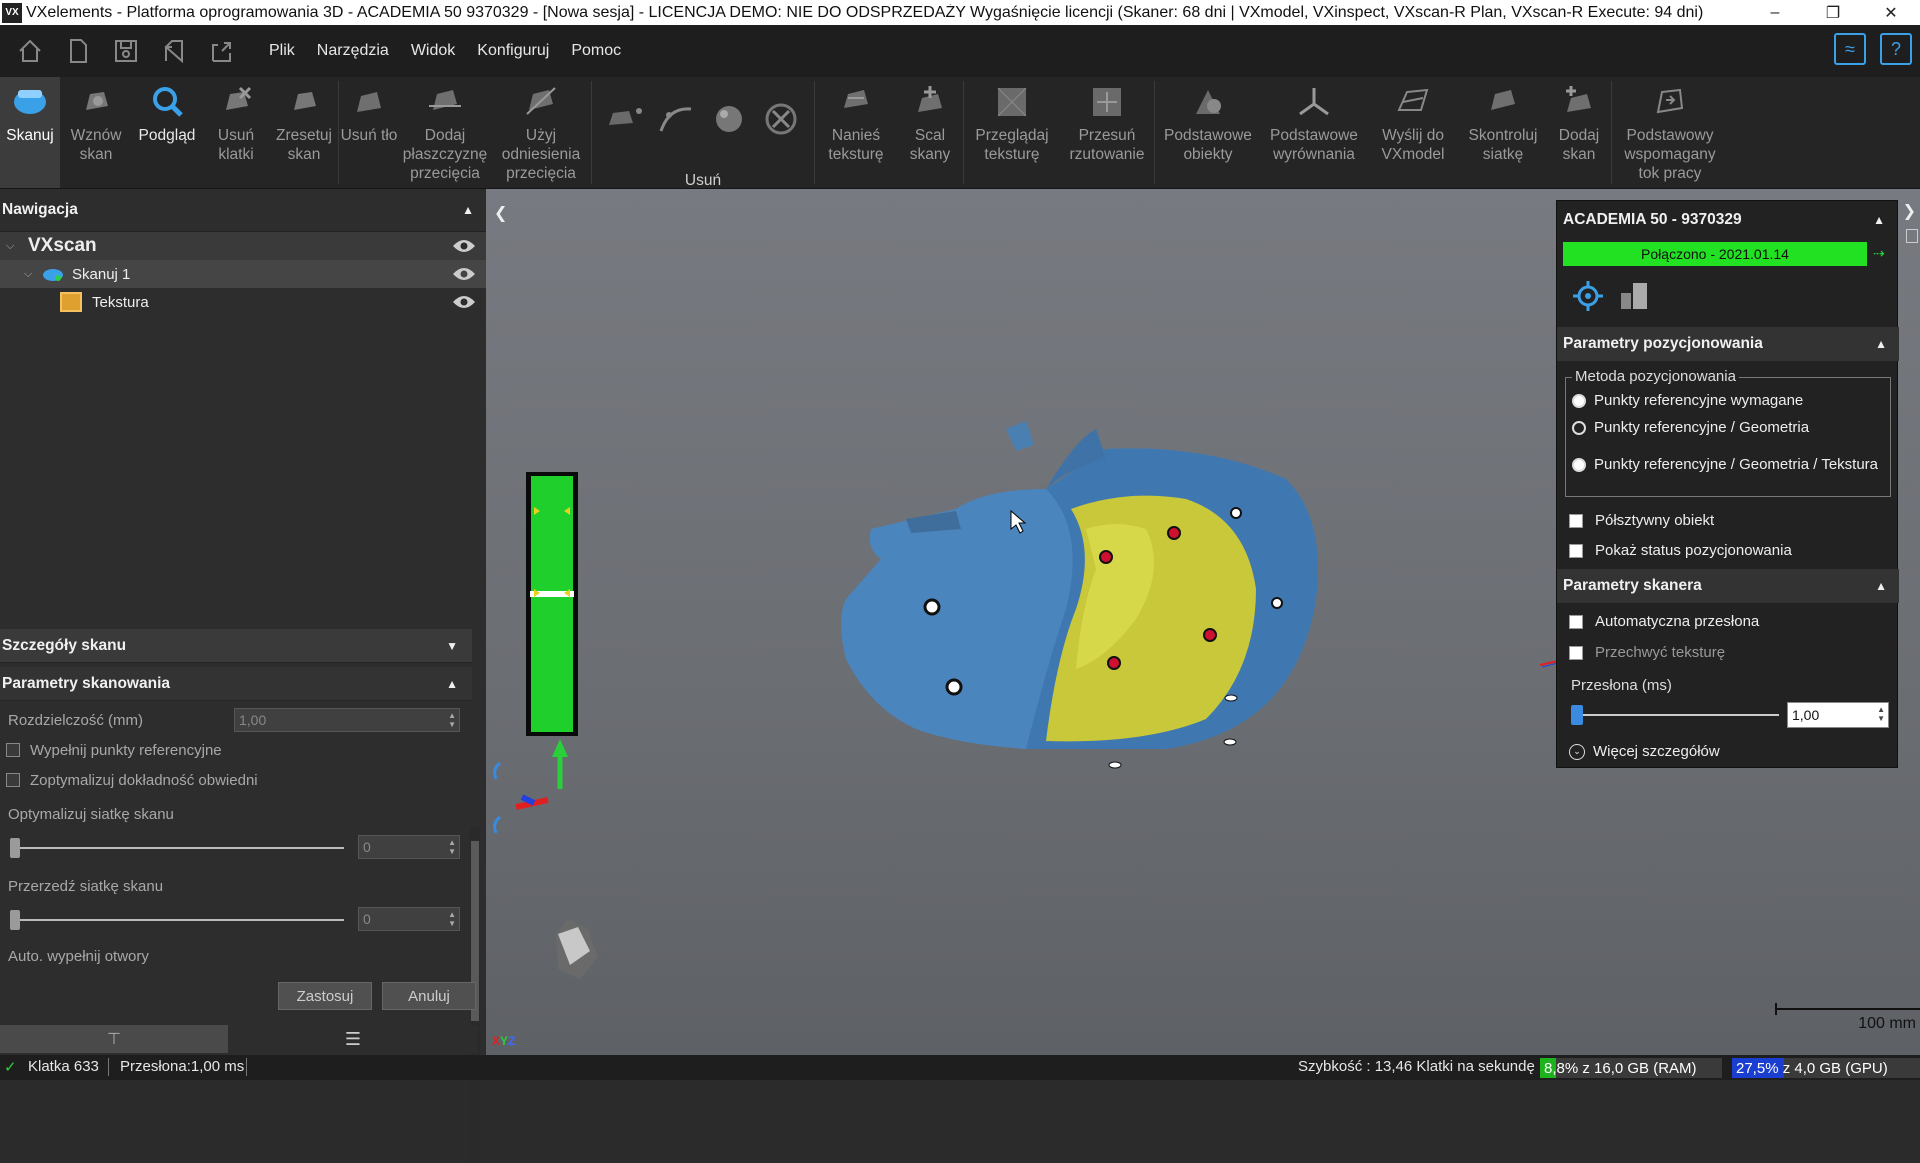 The height and width of the screenshot is (1163, 1920). What do you see at coordinates (13, 750) in the screenshot?
I see `fill-targets-checkbox` at bounding box center [13, 750].